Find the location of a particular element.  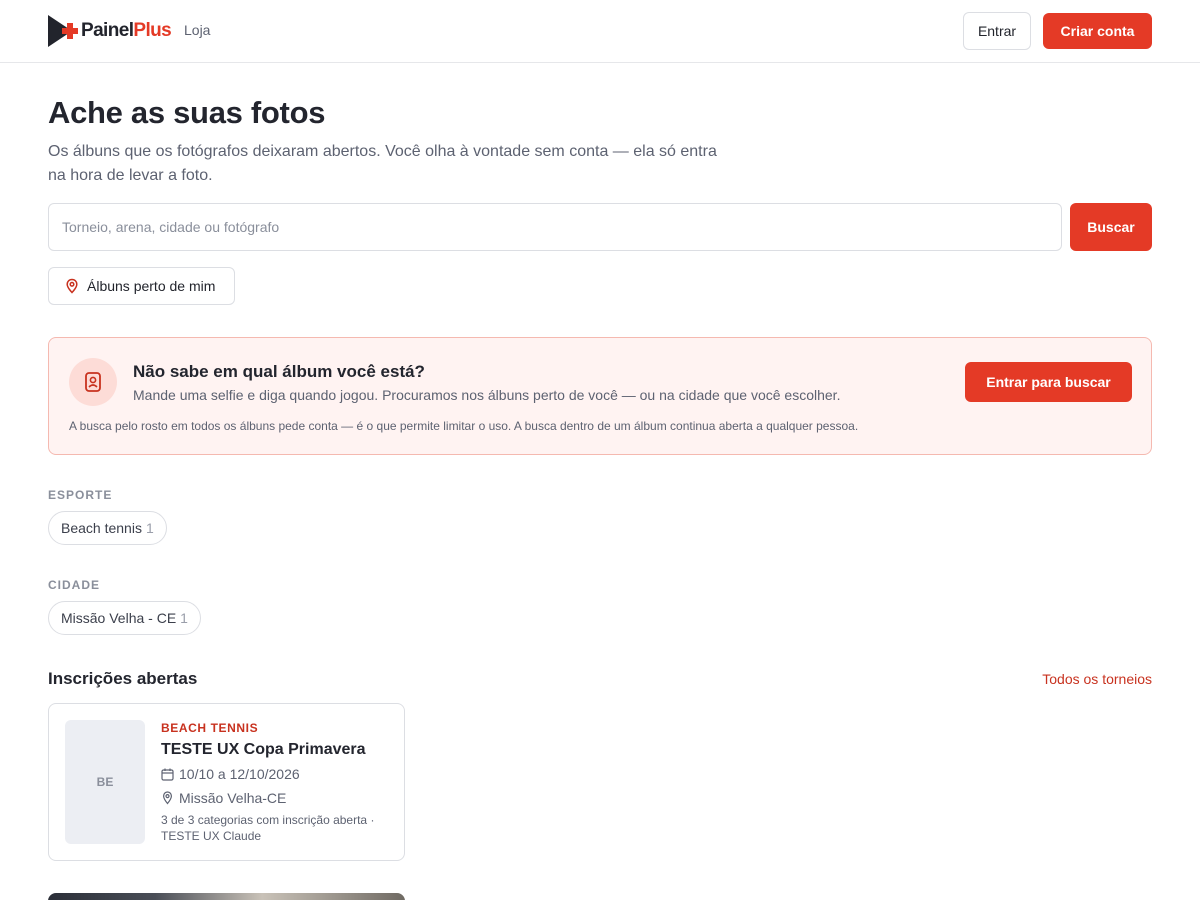

all-tournaments-link: Todos os torneios is located at coordinates (1097, 679).